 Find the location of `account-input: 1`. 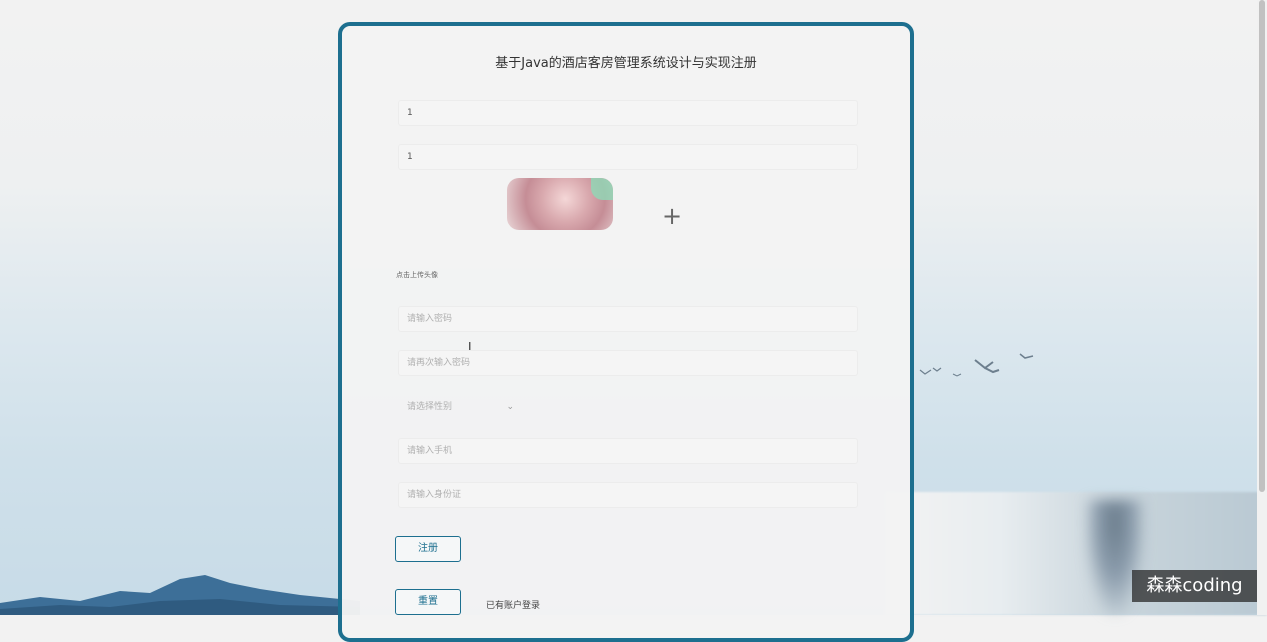

account-input: 1 is located at coordinates (628, 113).